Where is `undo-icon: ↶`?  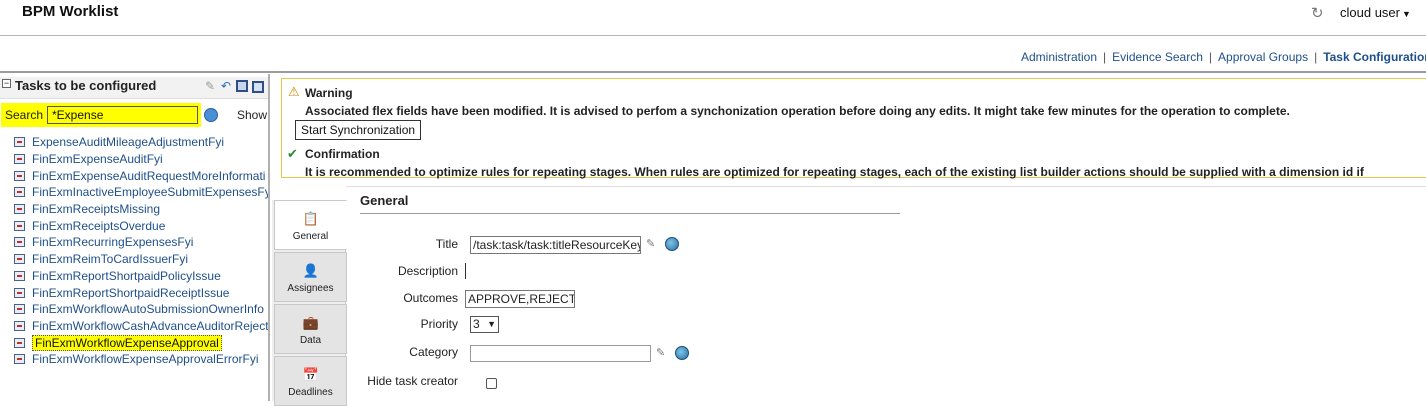
undo-icon: ↶ is located at coordinates (226, 86).